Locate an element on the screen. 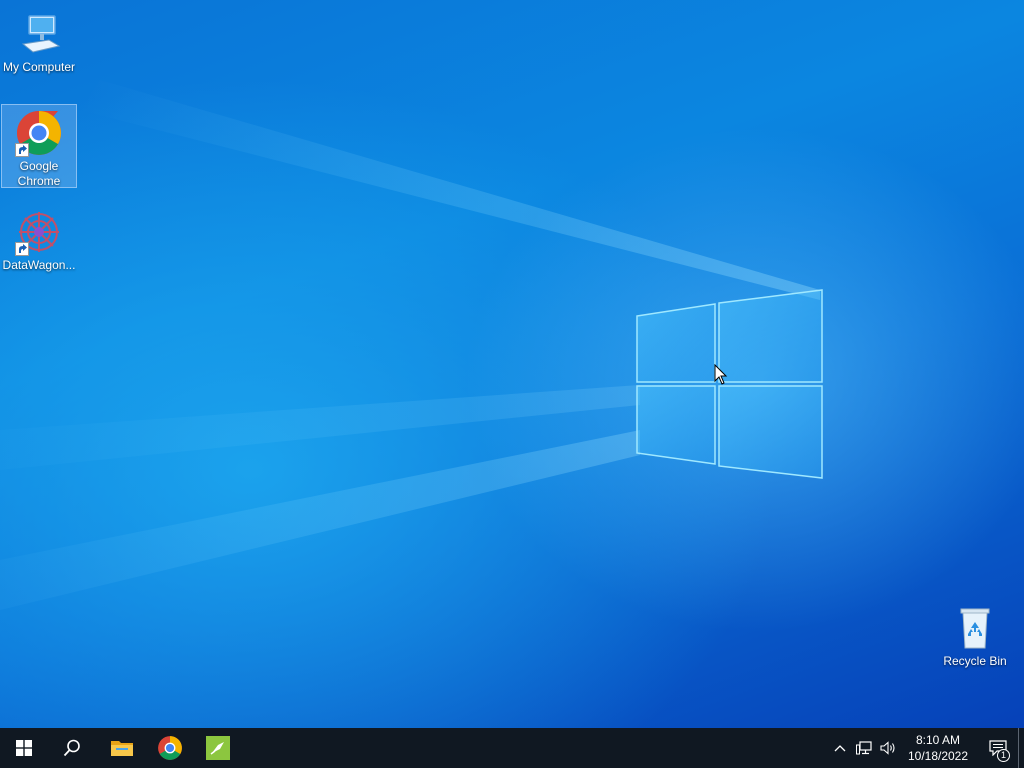 The height and width of the screenshot is (768, 1024). windows-logo-wallpaper-icon is located at coordinates (729, 384).